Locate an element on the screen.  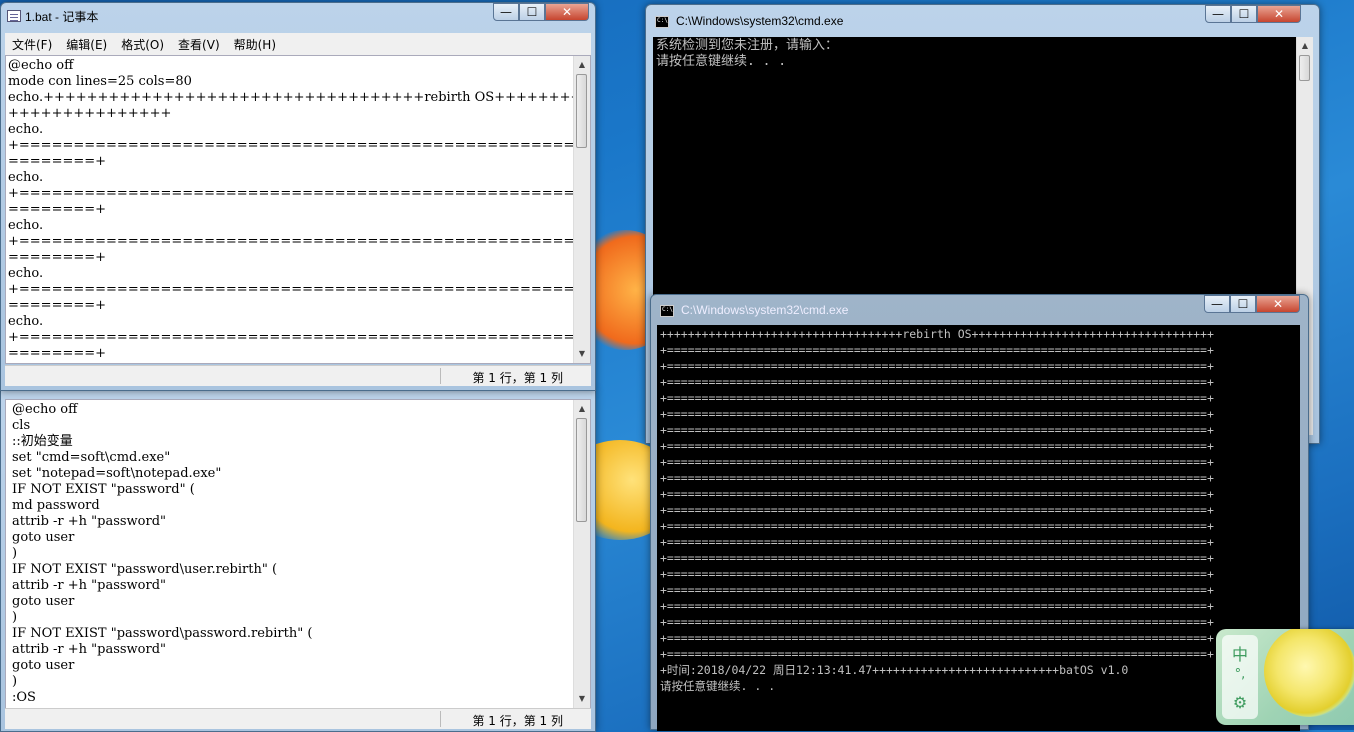
menu-help: 帮助(H) is located at coordinates (255, 44).